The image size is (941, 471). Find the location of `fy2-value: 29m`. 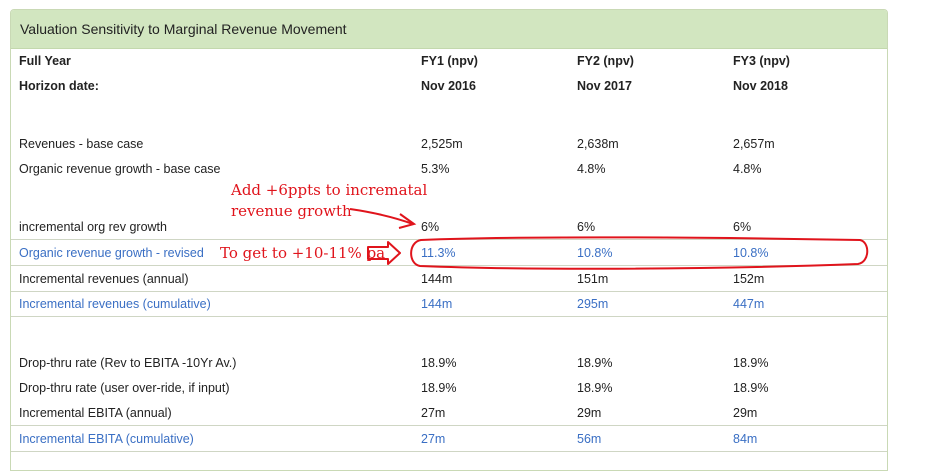

fy2-value: 29m is located at coordinates (589, 413).